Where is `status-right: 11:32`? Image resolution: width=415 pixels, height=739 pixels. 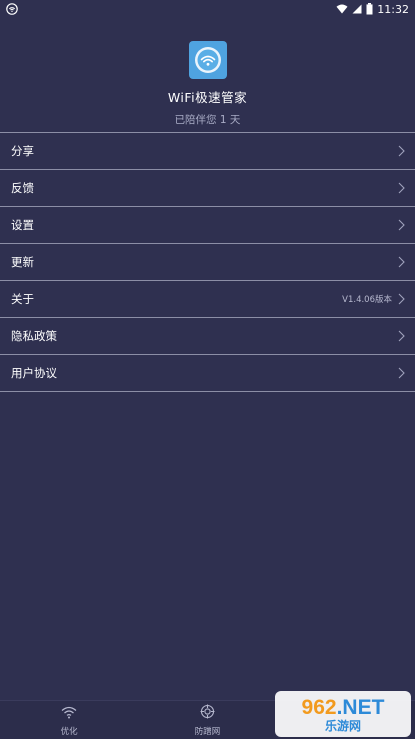
status-right: 11:32 is located at coordinates (372, 9).